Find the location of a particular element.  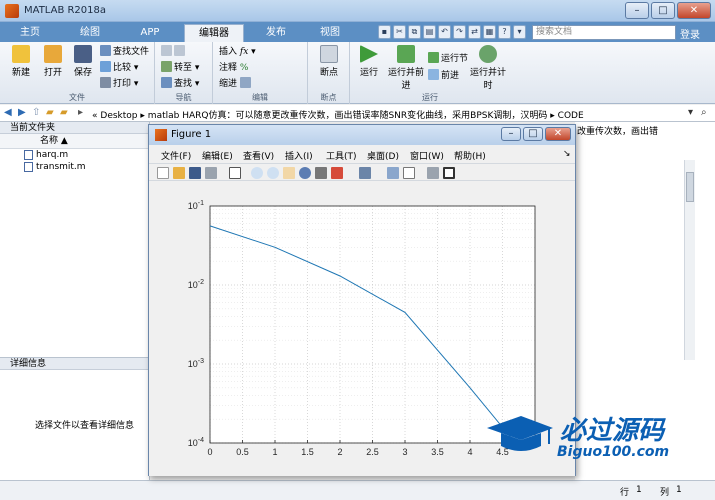

menu-dock-icon: ↘ is located at coordinates (567, 154).